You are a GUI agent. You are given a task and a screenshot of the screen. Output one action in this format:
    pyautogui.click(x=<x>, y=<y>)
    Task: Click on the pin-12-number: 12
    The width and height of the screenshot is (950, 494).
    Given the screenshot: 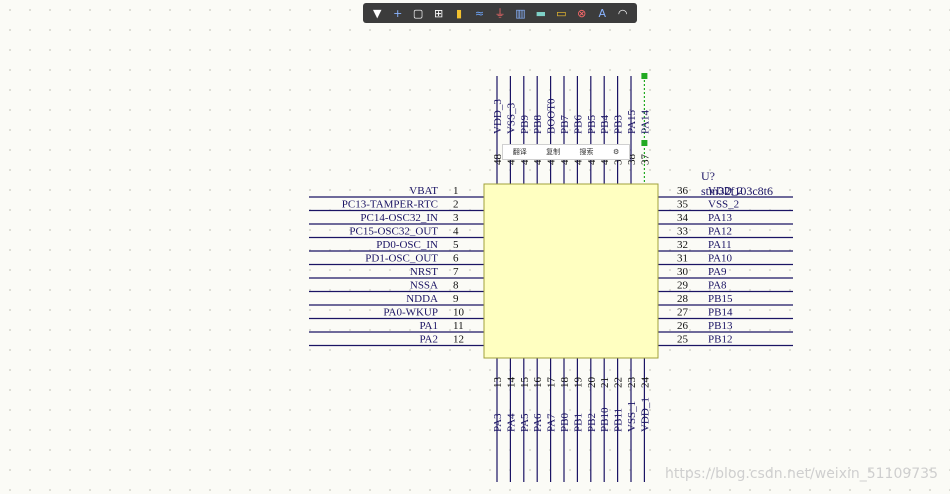 What is the action you would take?
    pyautogui.click(x=458, y=340)
    